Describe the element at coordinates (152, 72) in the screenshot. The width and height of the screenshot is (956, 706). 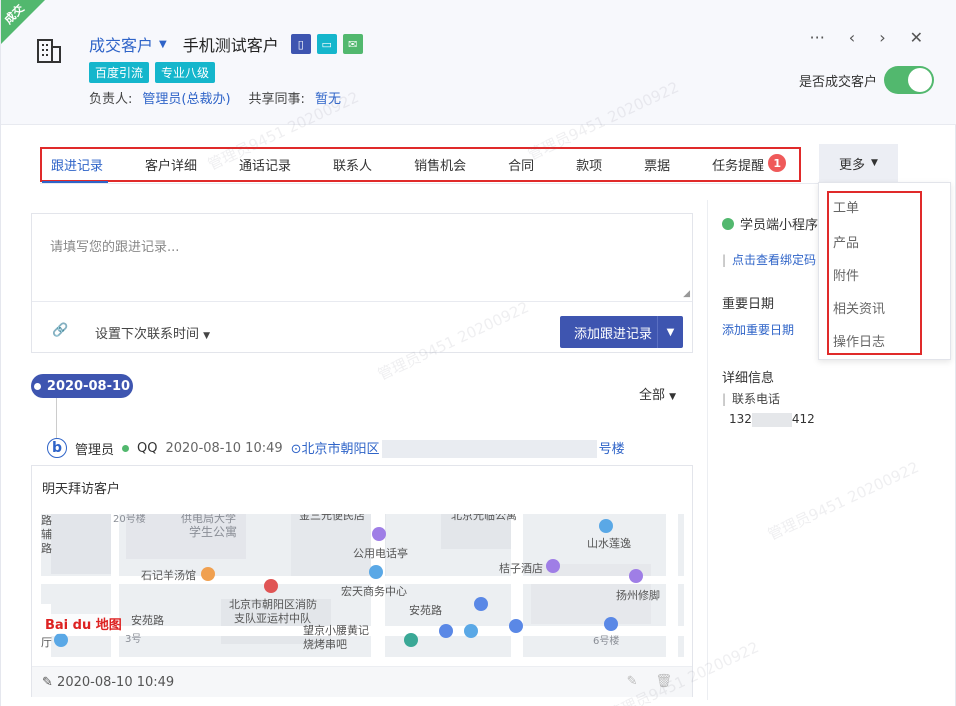
I see `customer-tags: 百度引流 专业八级` at that location.